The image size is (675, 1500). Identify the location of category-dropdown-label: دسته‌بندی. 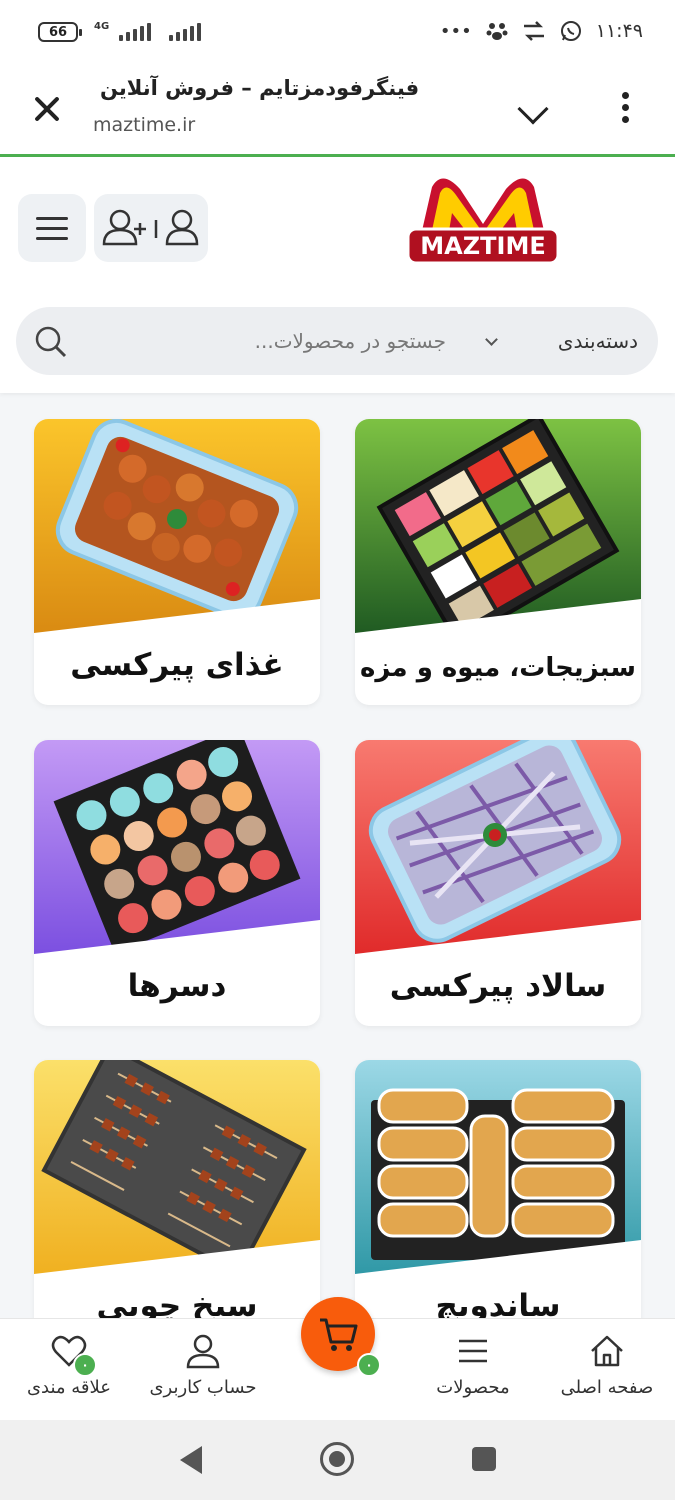
(597, 341).